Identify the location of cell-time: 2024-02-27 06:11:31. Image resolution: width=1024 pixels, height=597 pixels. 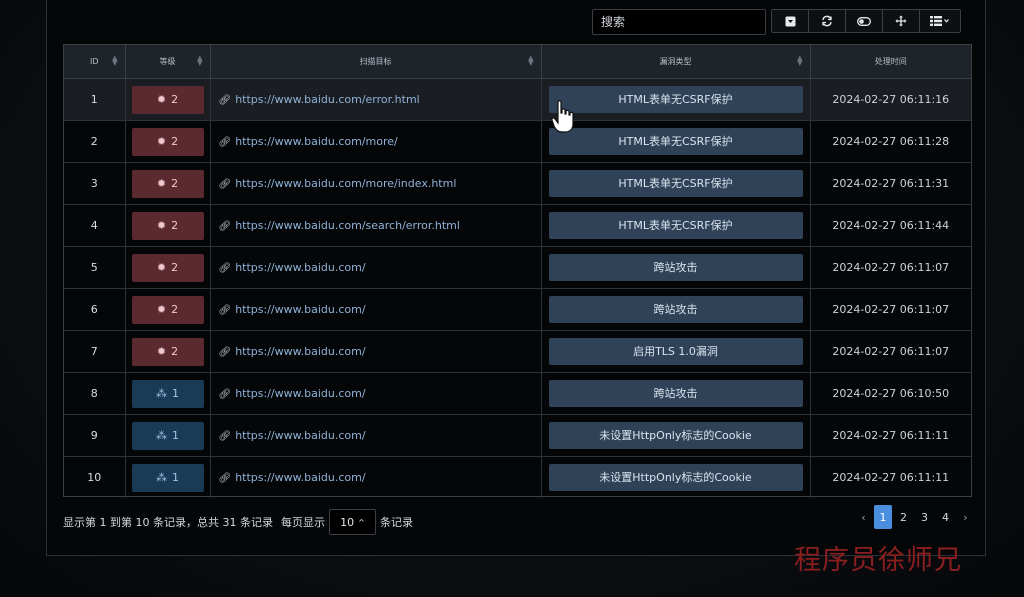
(890, 183).